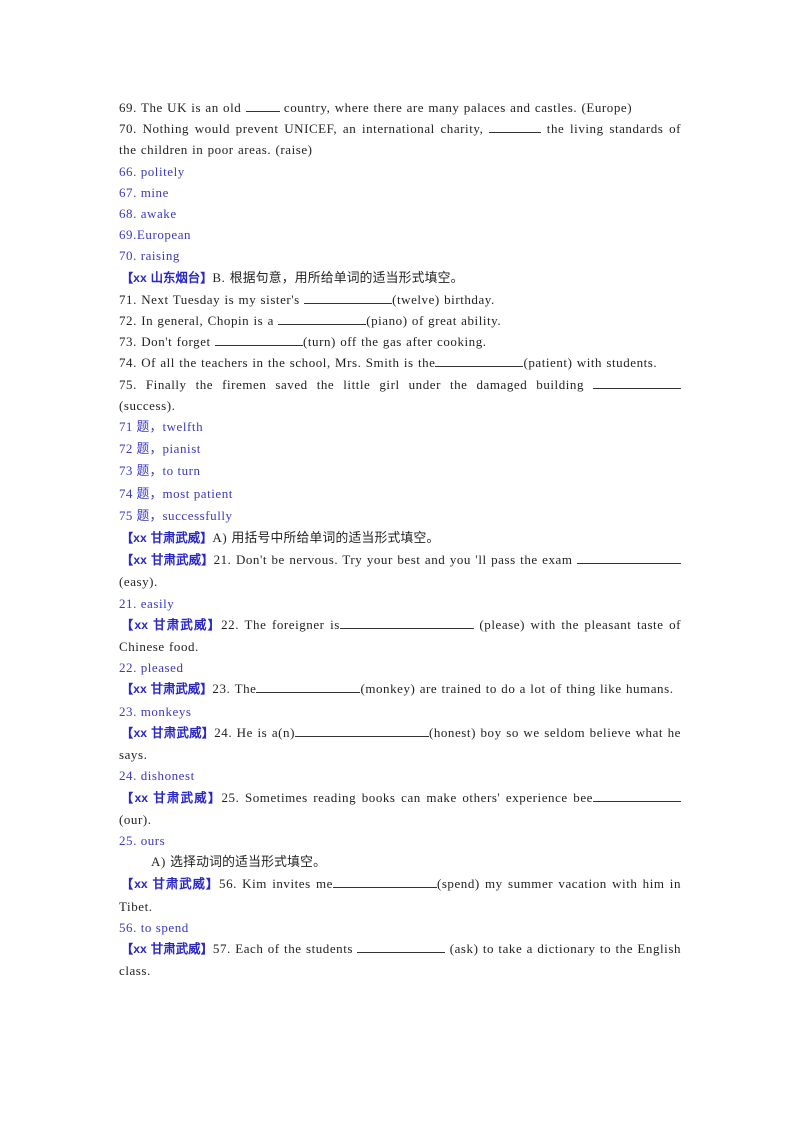 This screenshot has width=800, height=1132. Describe the element at coordinates (197, 515) in the screenshot. I see `answer-word: successfully` at that location.